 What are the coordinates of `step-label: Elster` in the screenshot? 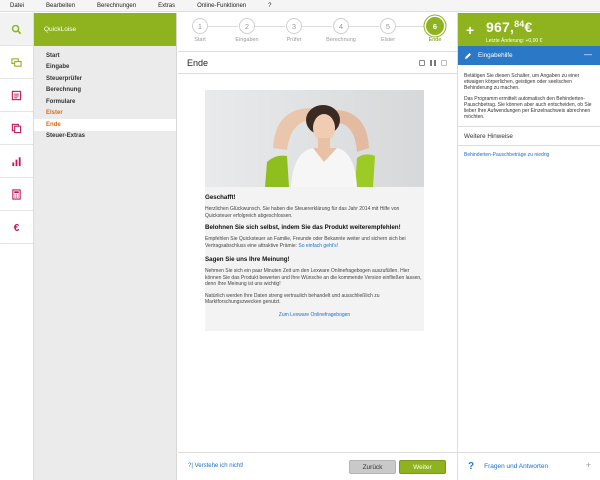 It's located at (388, 40).